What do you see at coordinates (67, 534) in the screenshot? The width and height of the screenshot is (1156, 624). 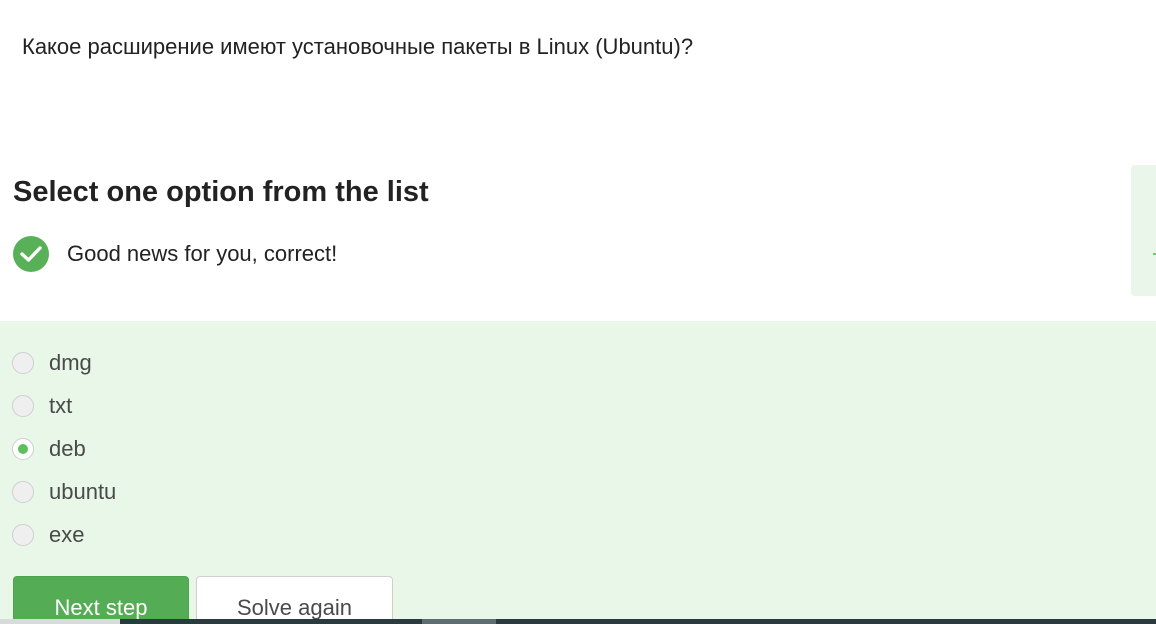 I see `option-label: exe` at bounding box center [67, 534].